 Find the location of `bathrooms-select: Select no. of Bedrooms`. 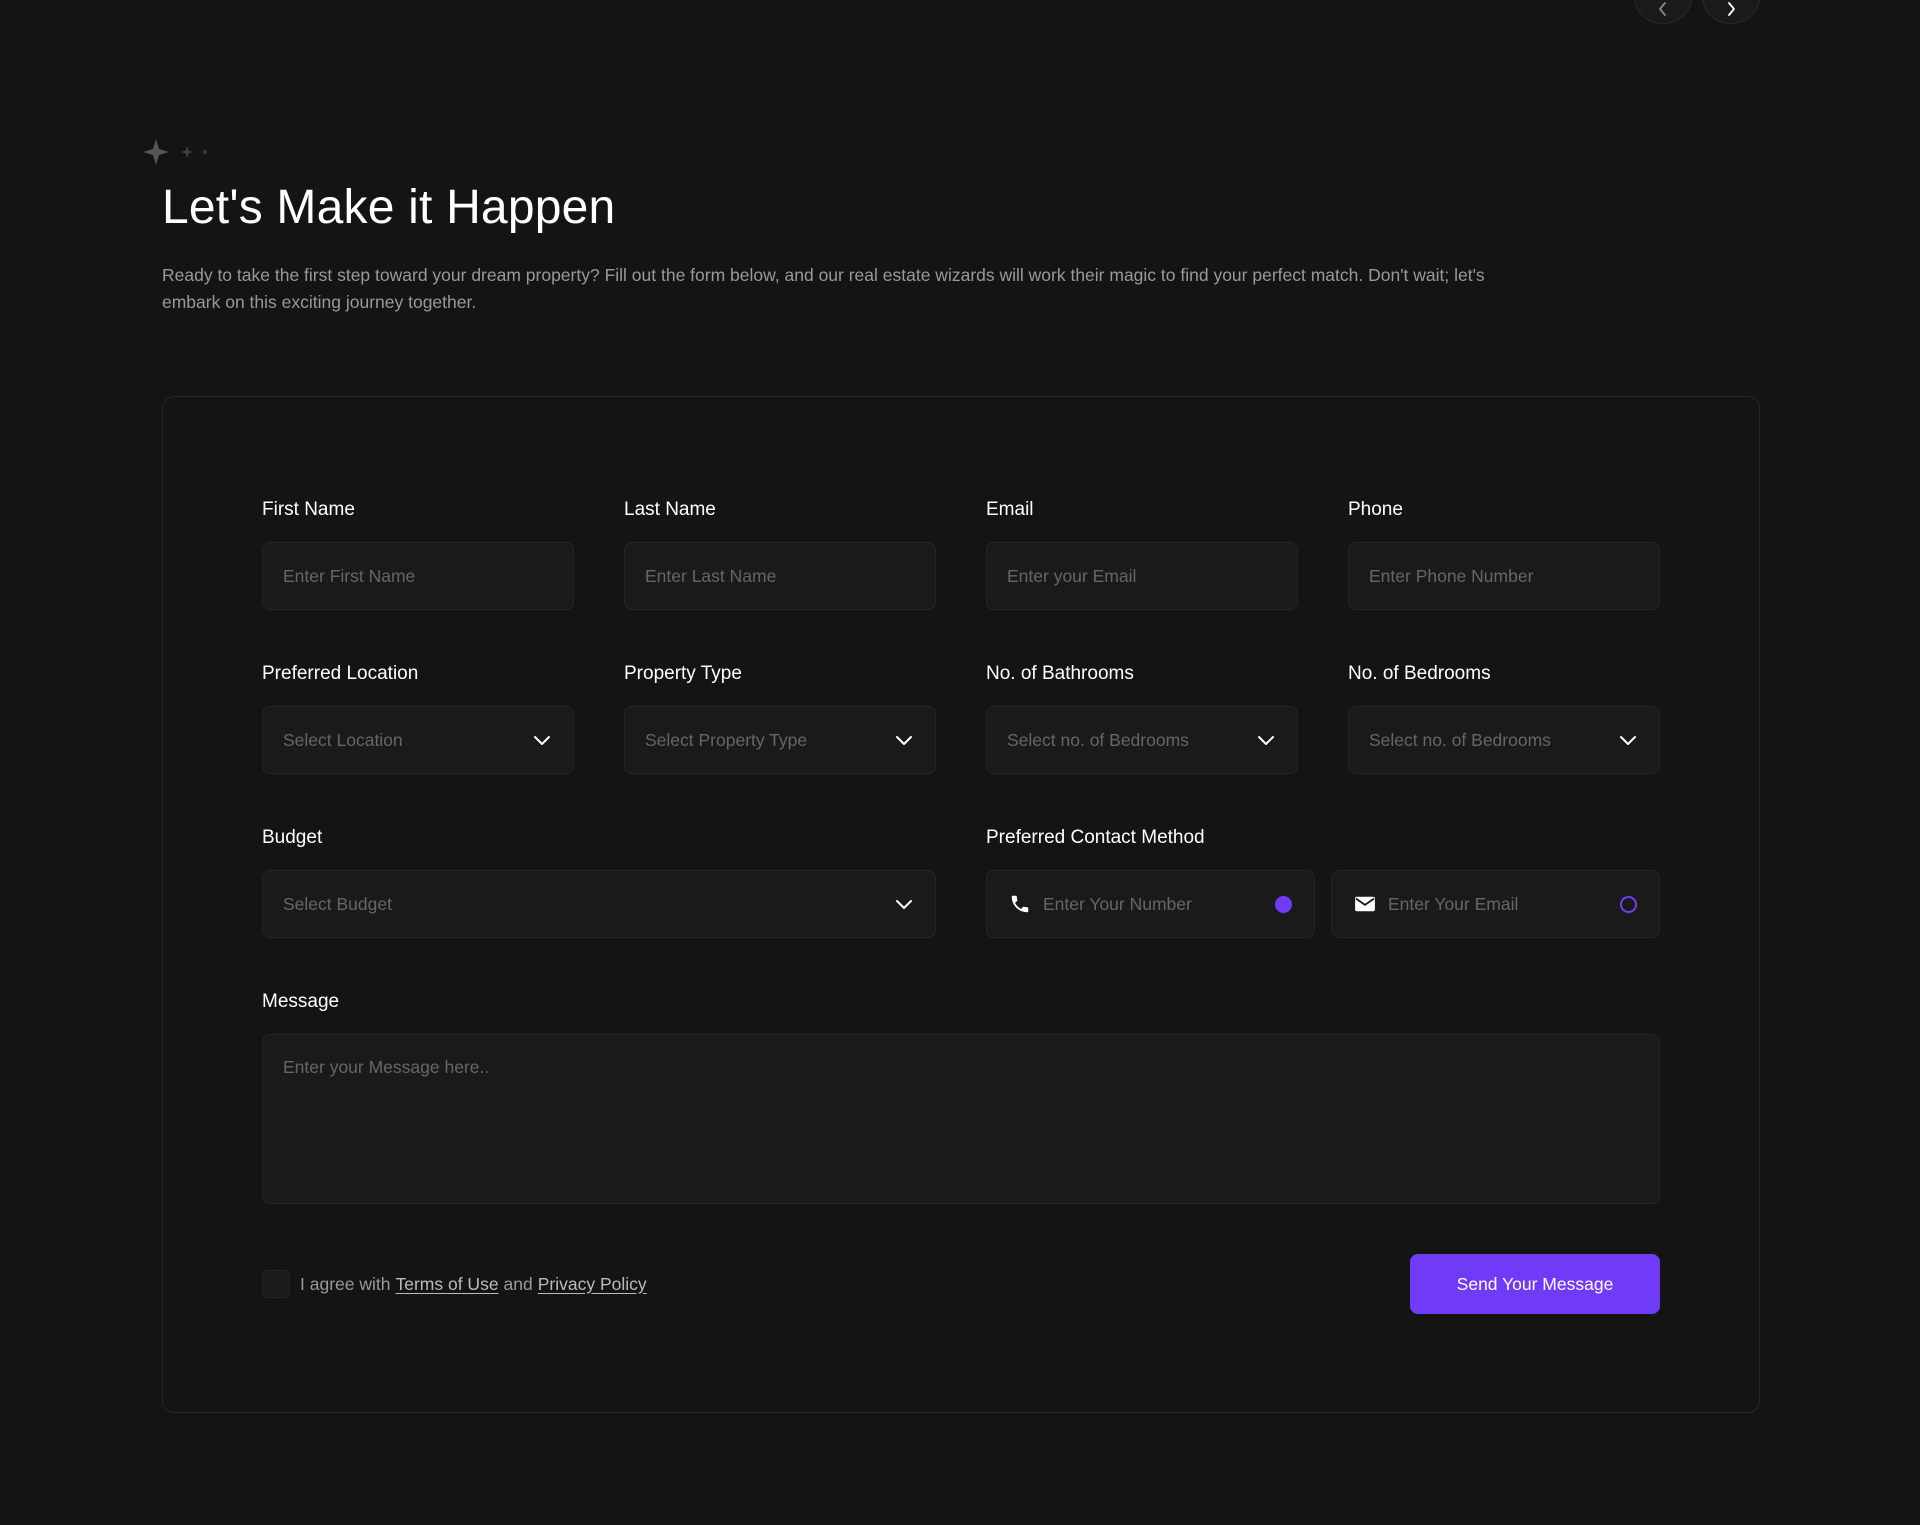

bathrooms-select: Select no. of Bedrooms is located at coordinates (1142, 740).